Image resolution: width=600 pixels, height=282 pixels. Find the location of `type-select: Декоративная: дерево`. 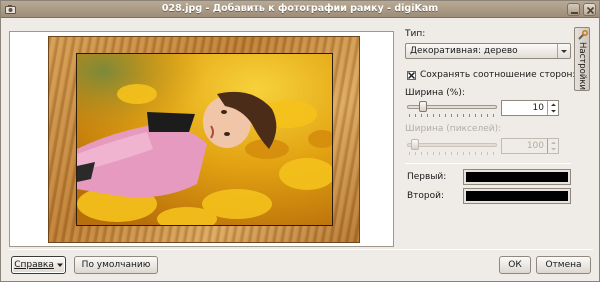

type-select: Декоративная: дерево is located at coordinates (488, 51).